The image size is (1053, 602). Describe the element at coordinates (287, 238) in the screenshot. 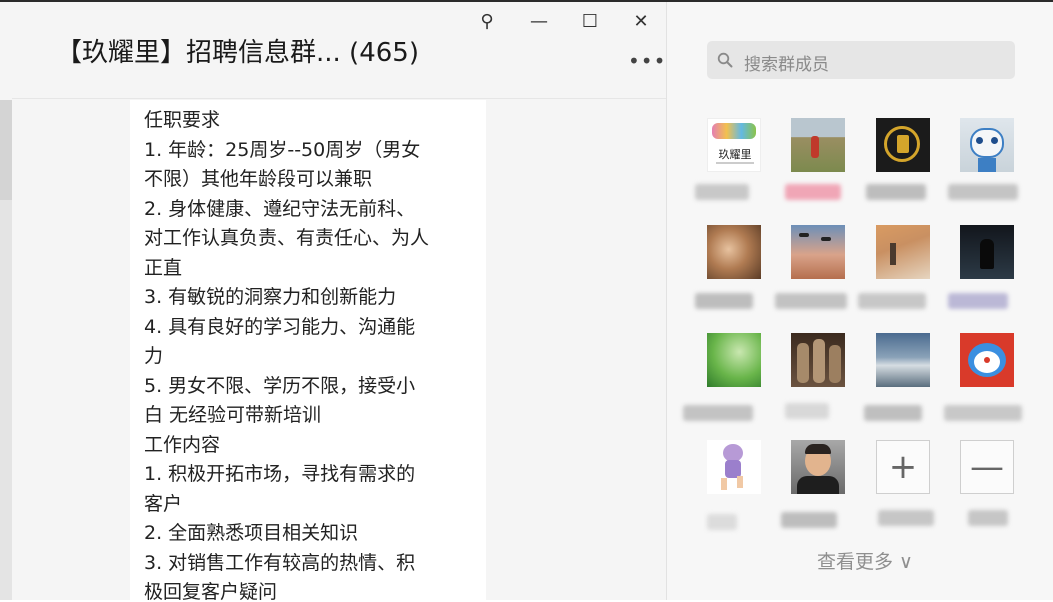

I see `message-line: 对工作认真负责、有责任心、为人` at that location.